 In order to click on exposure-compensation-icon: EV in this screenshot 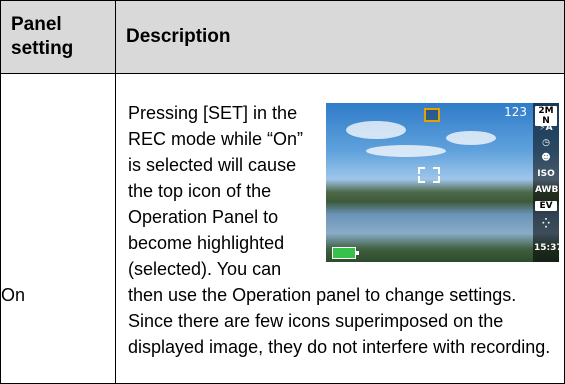, I will do `click(546, 206)`.